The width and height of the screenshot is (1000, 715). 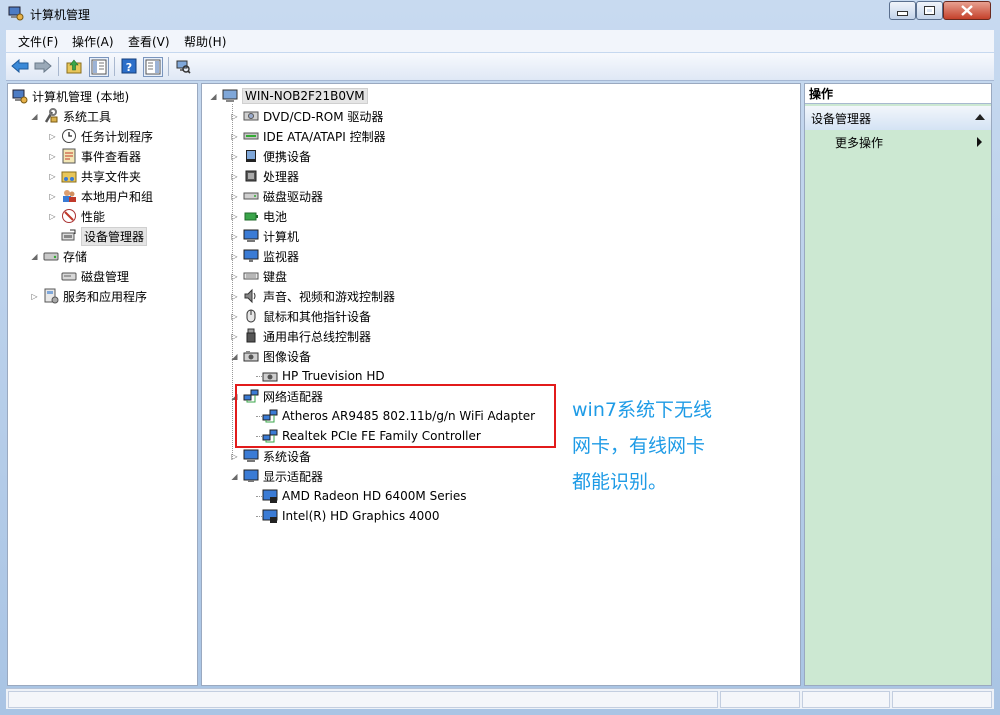 I want to click on device-category: ▷ 处理器, so click(x=264, y=176).